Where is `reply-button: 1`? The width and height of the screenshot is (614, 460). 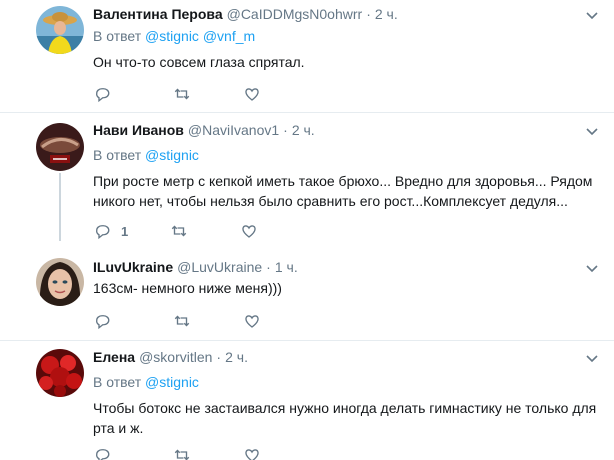 reply-button: 1 is located at coordinates (110, 231).